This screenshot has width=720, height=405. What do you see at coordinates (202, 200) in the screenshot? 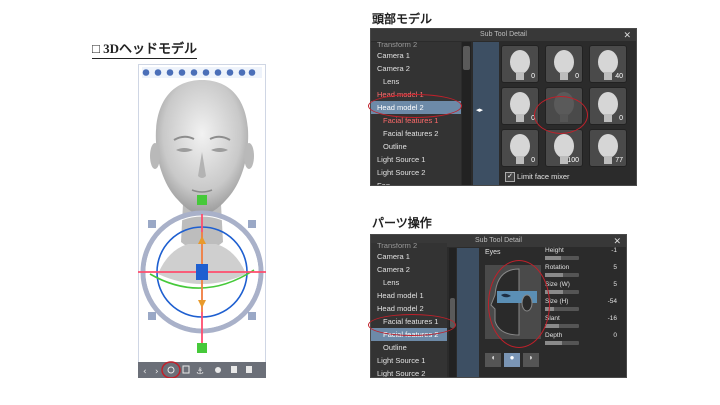
I see `handle-top-green` at bounding box center [202, 200].